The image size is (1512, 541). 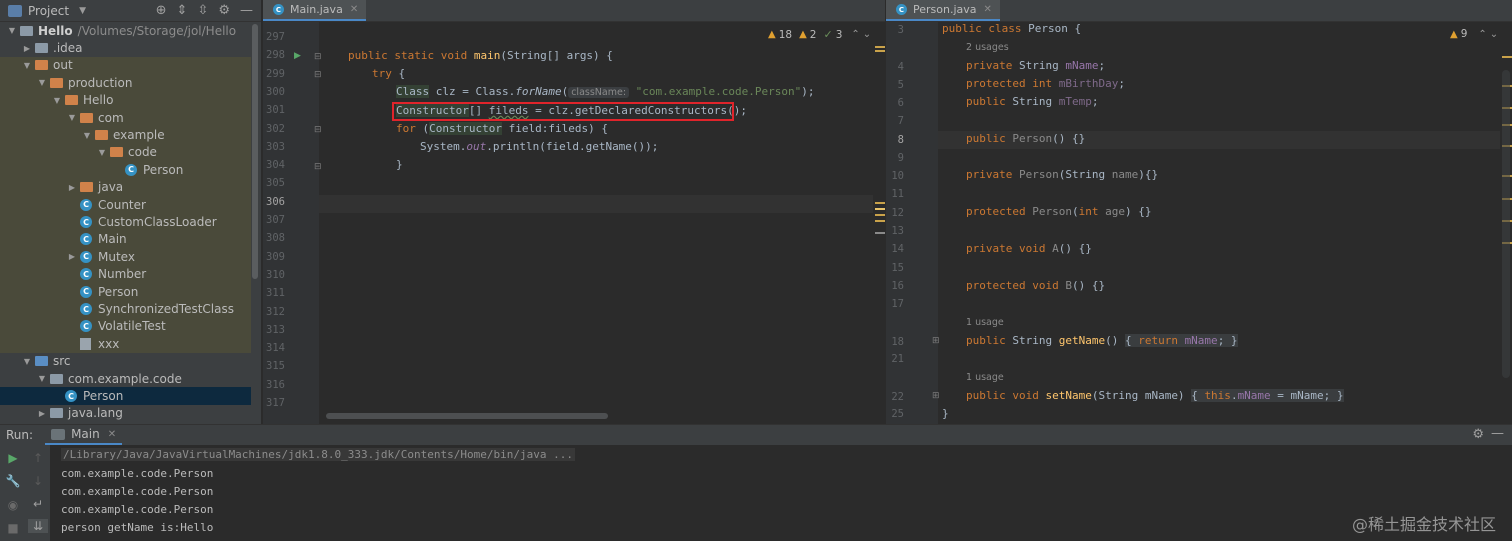 I want to click on project-panel-header: Project ▼ ⊕ ⇕ ⇳ ⚙ —, so click(x=130, y=11).